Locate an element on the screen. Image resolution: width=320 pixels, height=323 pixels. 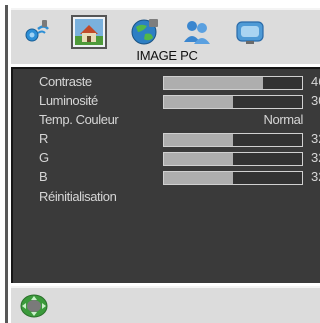
color-temp-option: Normal is located at coordinates (284, 119).